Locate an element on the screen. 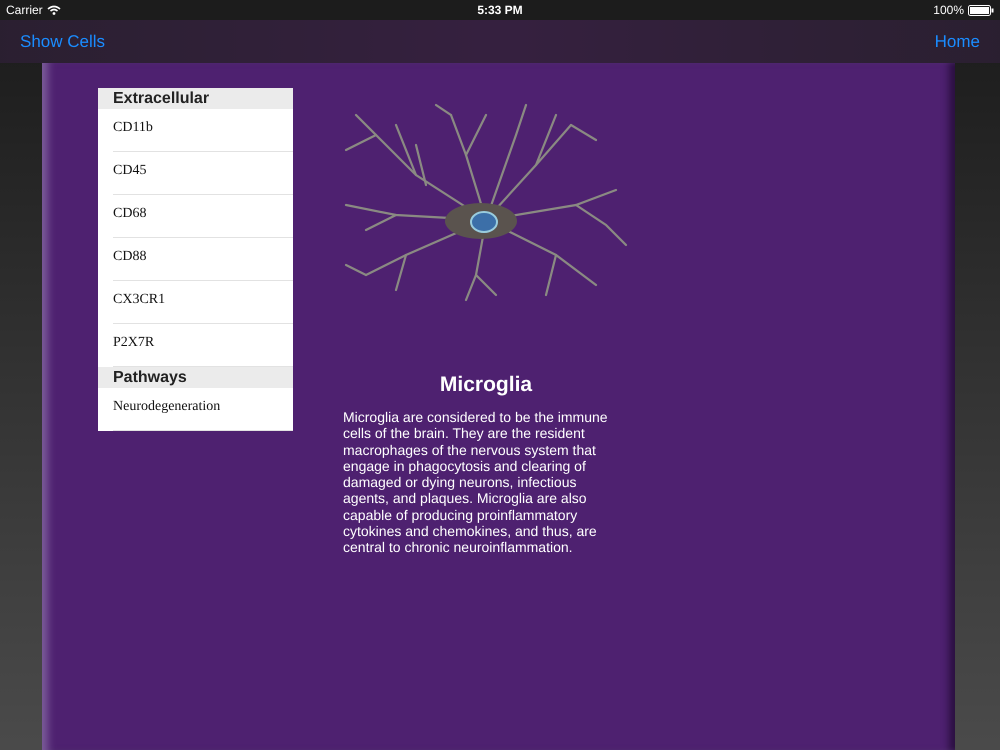 The image size is (1000, 750). list-item: CD88 is located at coordinates (203, 259).